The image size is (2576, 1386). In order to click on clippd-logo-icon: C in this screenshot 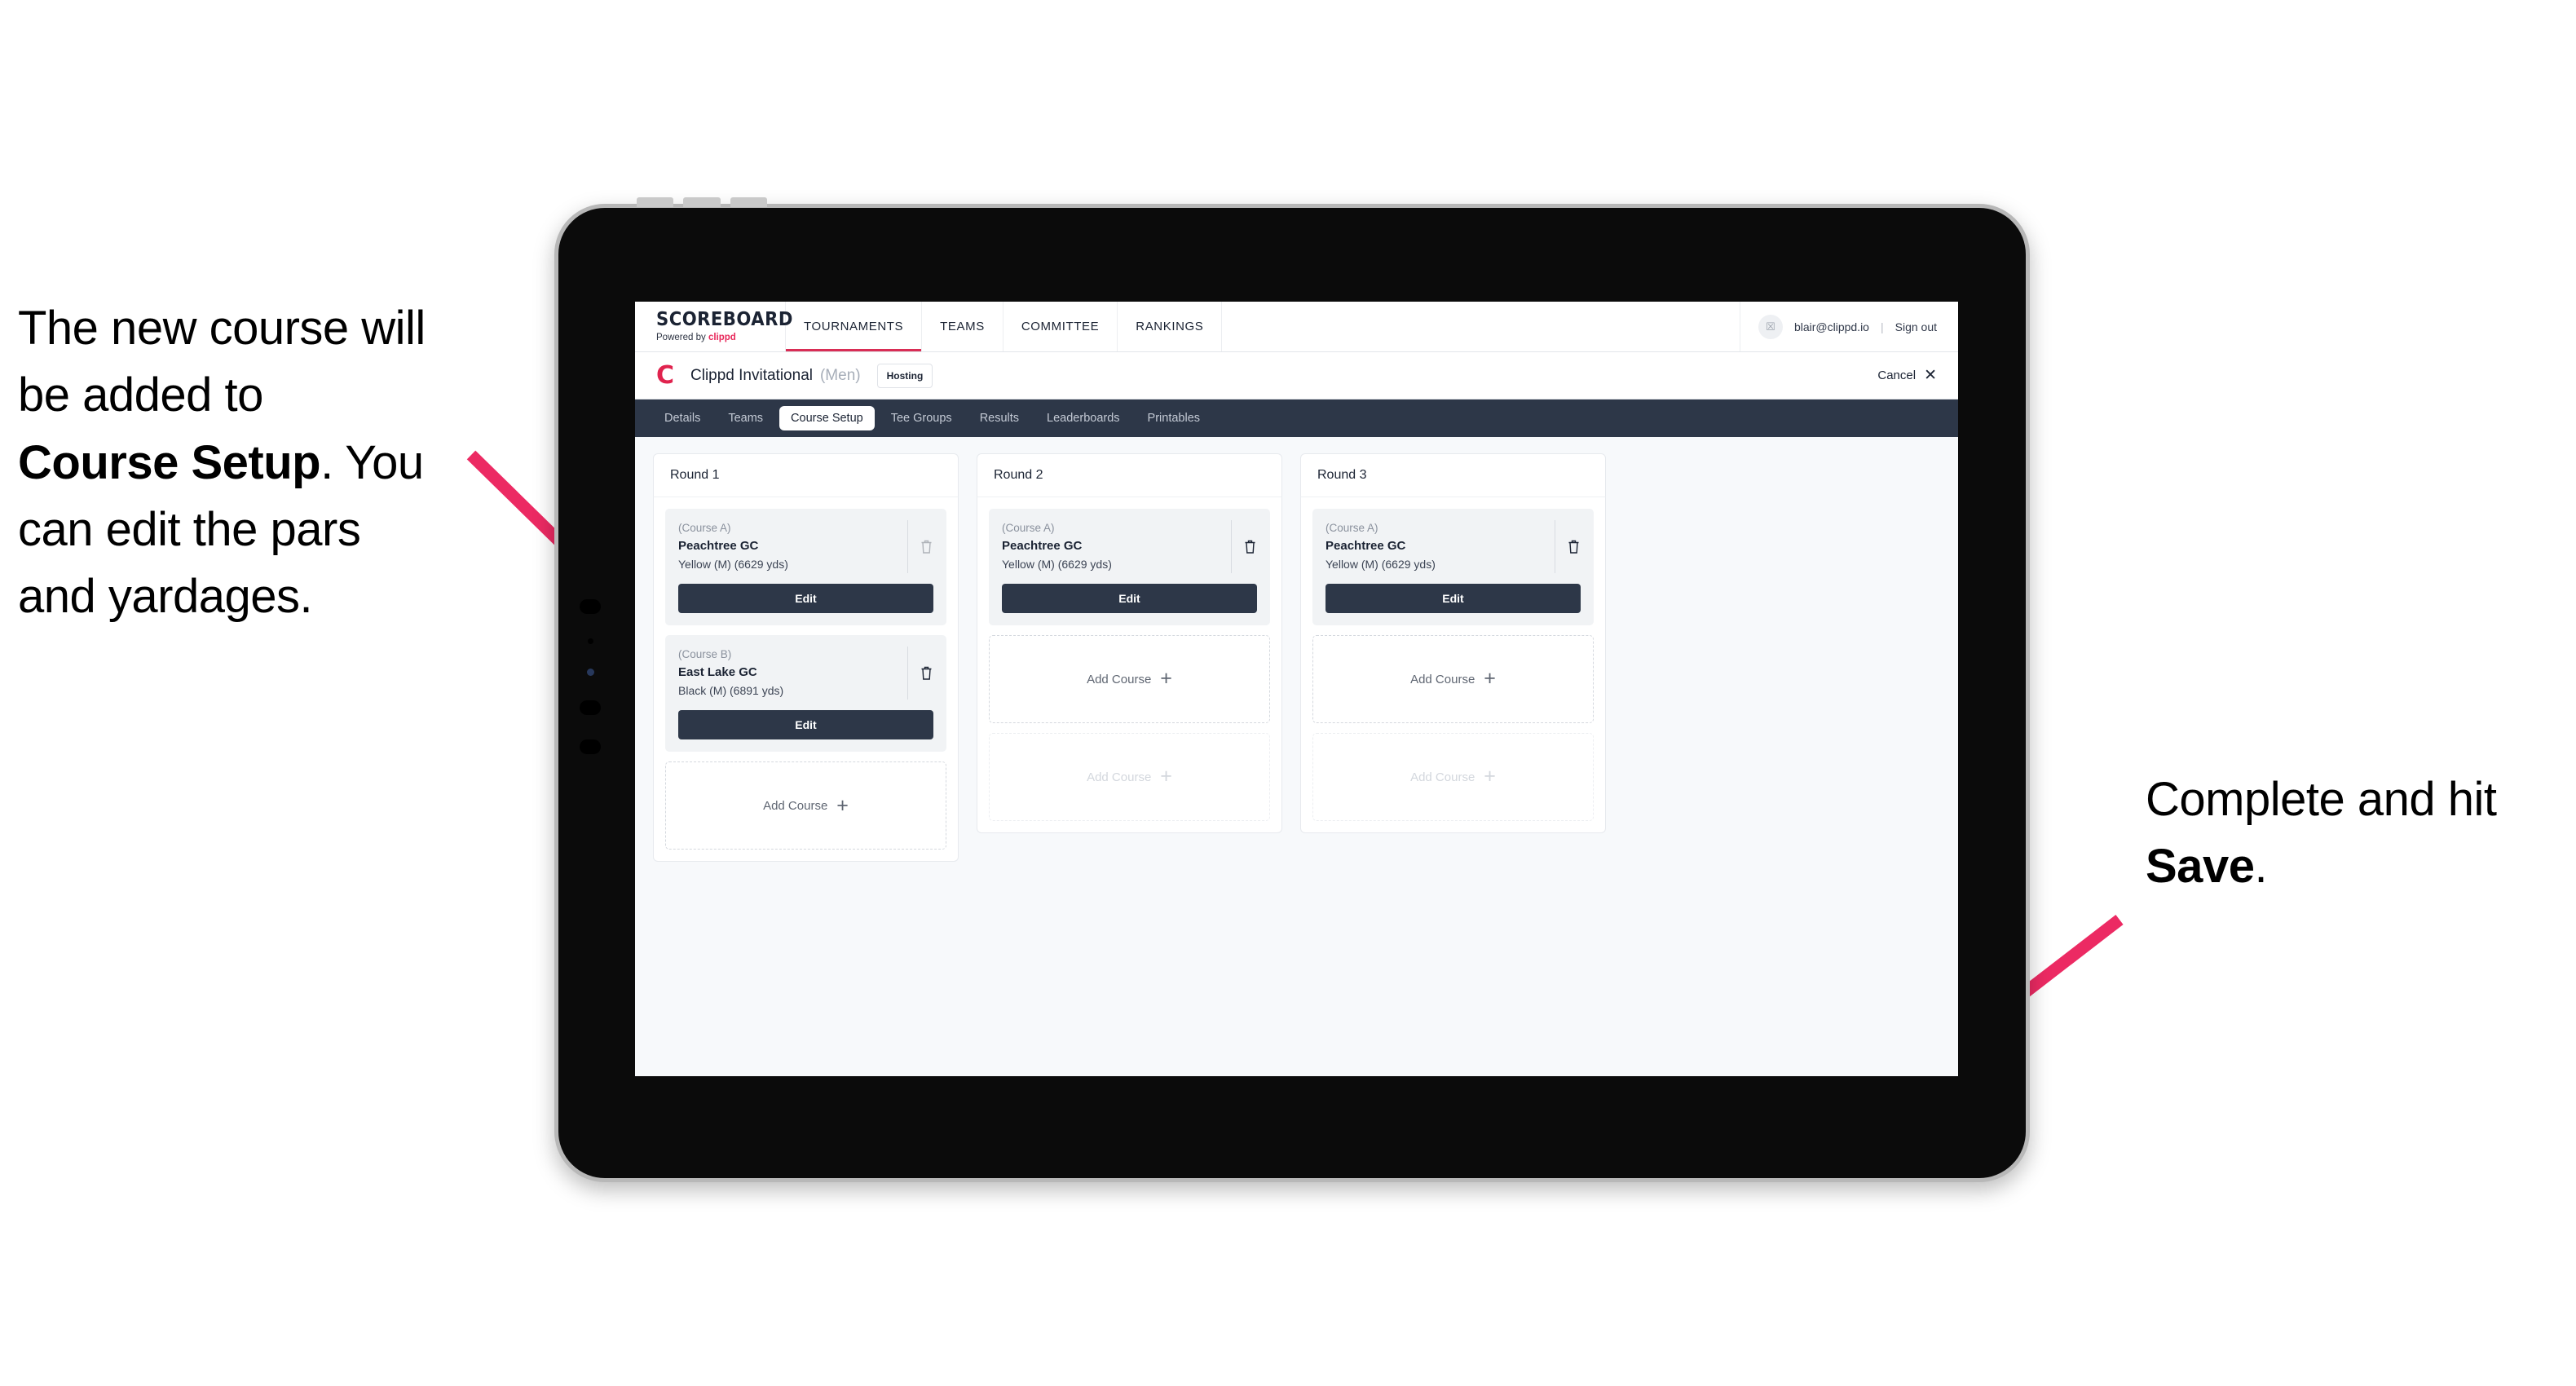, I will do `click(666, 375)`.